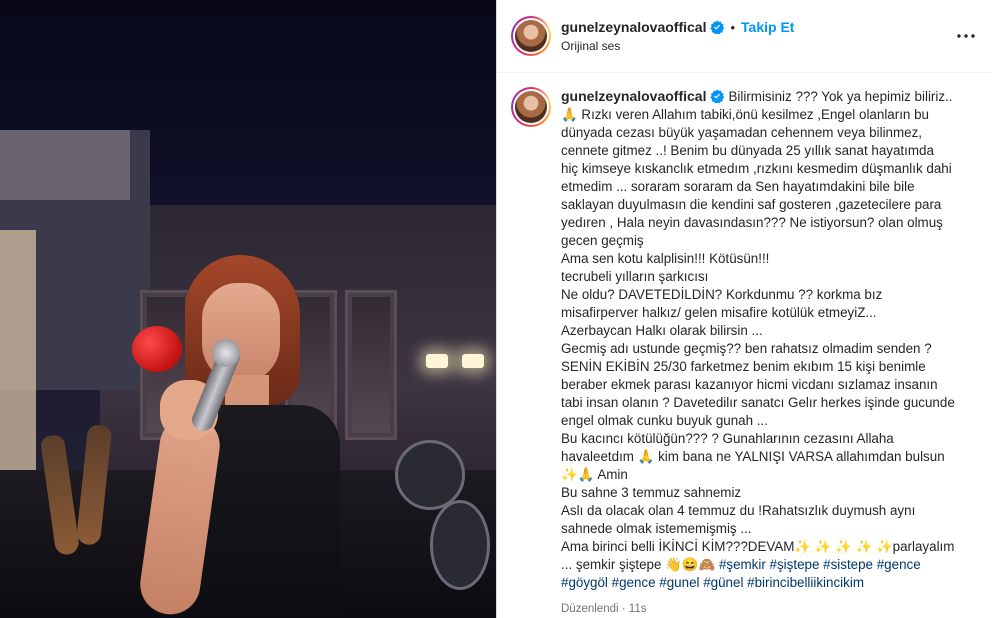 This screenshot has height=618, width=992. What do you see at coordinates (590, 609) in the screenshot?
I see `edited-label: Düzenlendi` at bounding box center [590, 609].